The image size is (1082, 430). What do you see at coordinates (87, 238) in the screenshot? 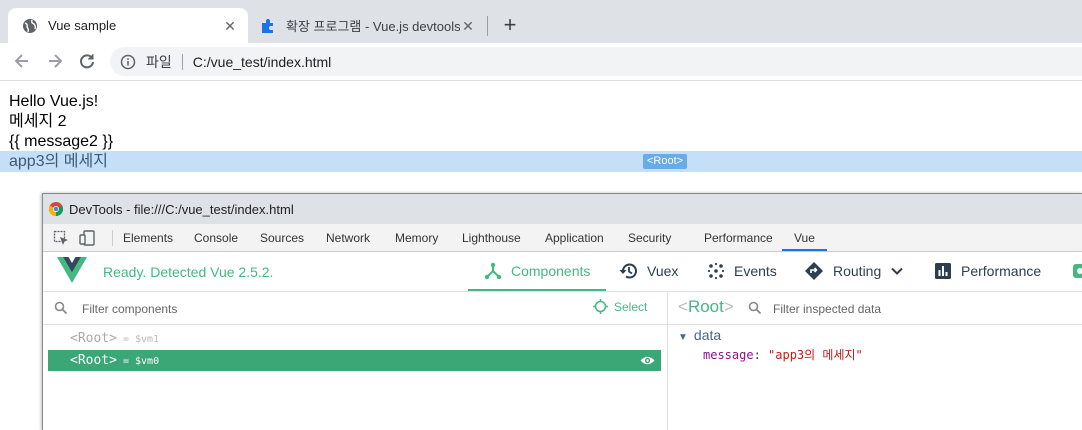
I see `device-toolbar-icon` at bounding box center [87, 238].